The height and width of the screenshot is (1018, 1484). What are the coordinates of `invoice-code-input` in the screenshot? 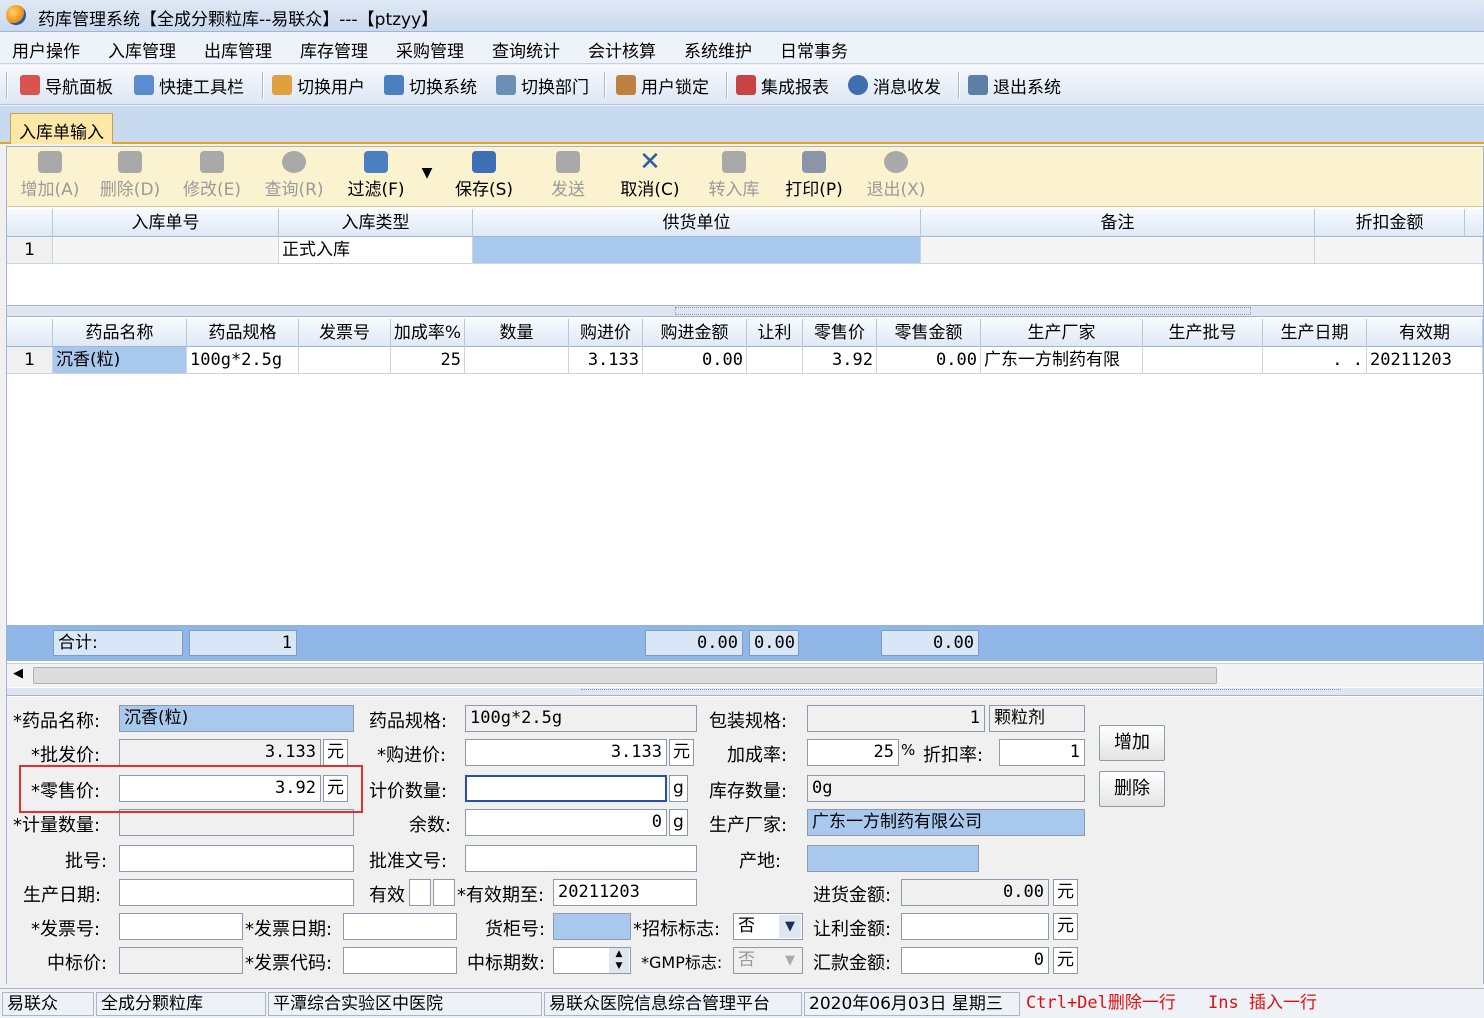 It's located at (400, 960).